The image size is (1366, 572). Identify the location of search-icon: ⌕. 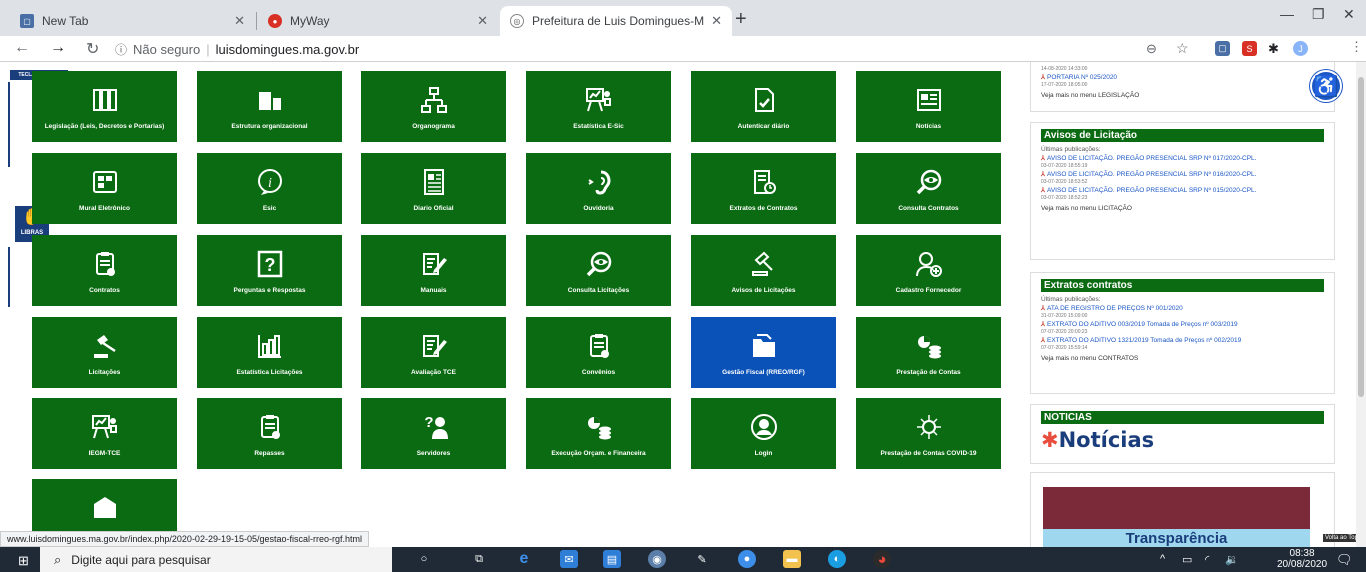
(58, 559).